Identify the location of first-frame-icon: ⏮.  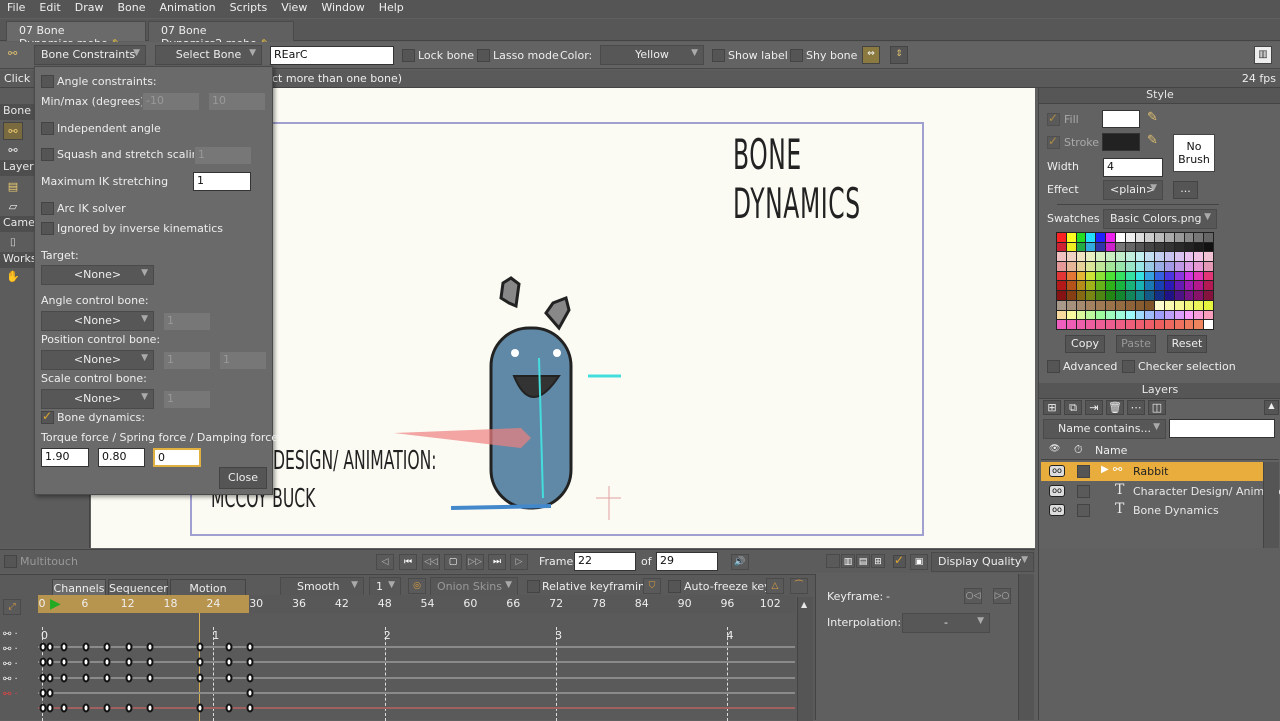
(408, 562).